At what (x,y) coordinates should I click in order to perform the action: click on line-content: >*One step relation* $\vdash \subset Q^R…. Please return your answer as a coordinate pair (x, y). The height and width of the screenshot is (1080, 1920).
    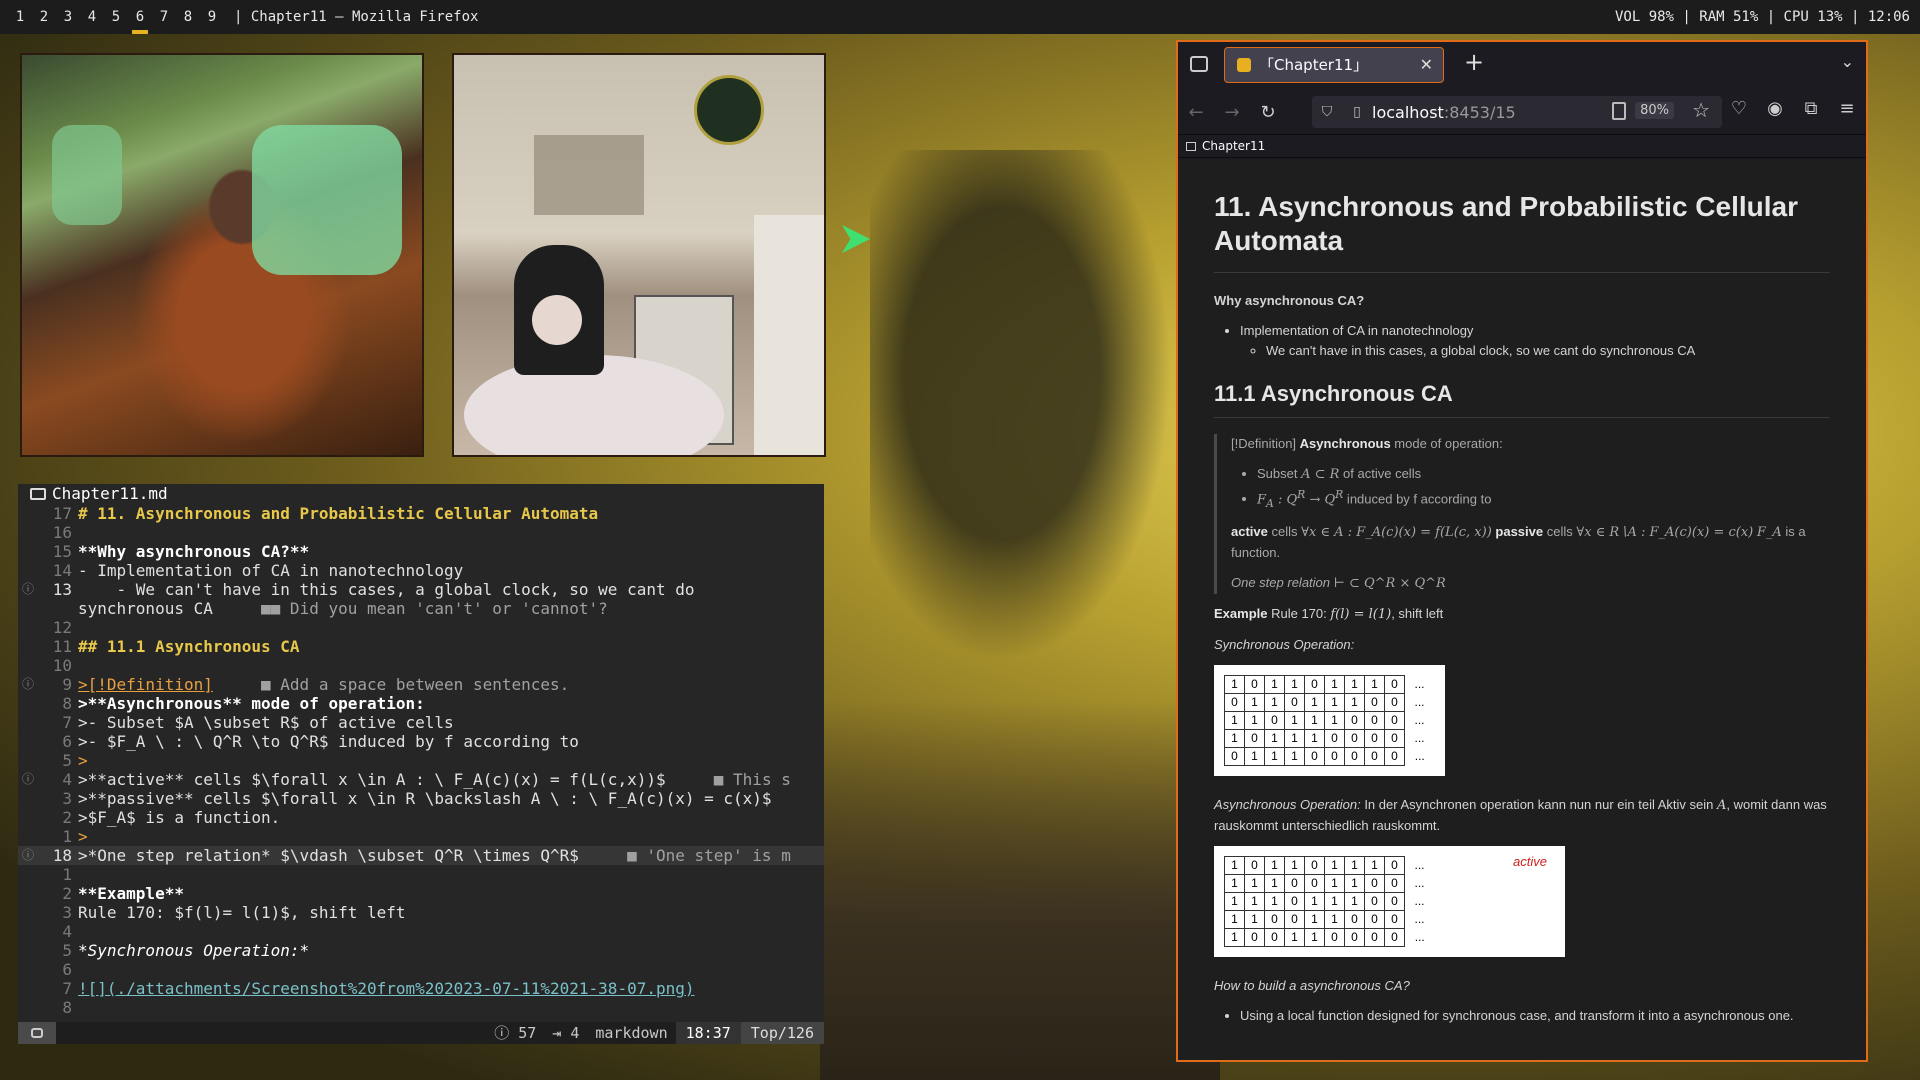
    Looking at the image, I should click on (328, 855).